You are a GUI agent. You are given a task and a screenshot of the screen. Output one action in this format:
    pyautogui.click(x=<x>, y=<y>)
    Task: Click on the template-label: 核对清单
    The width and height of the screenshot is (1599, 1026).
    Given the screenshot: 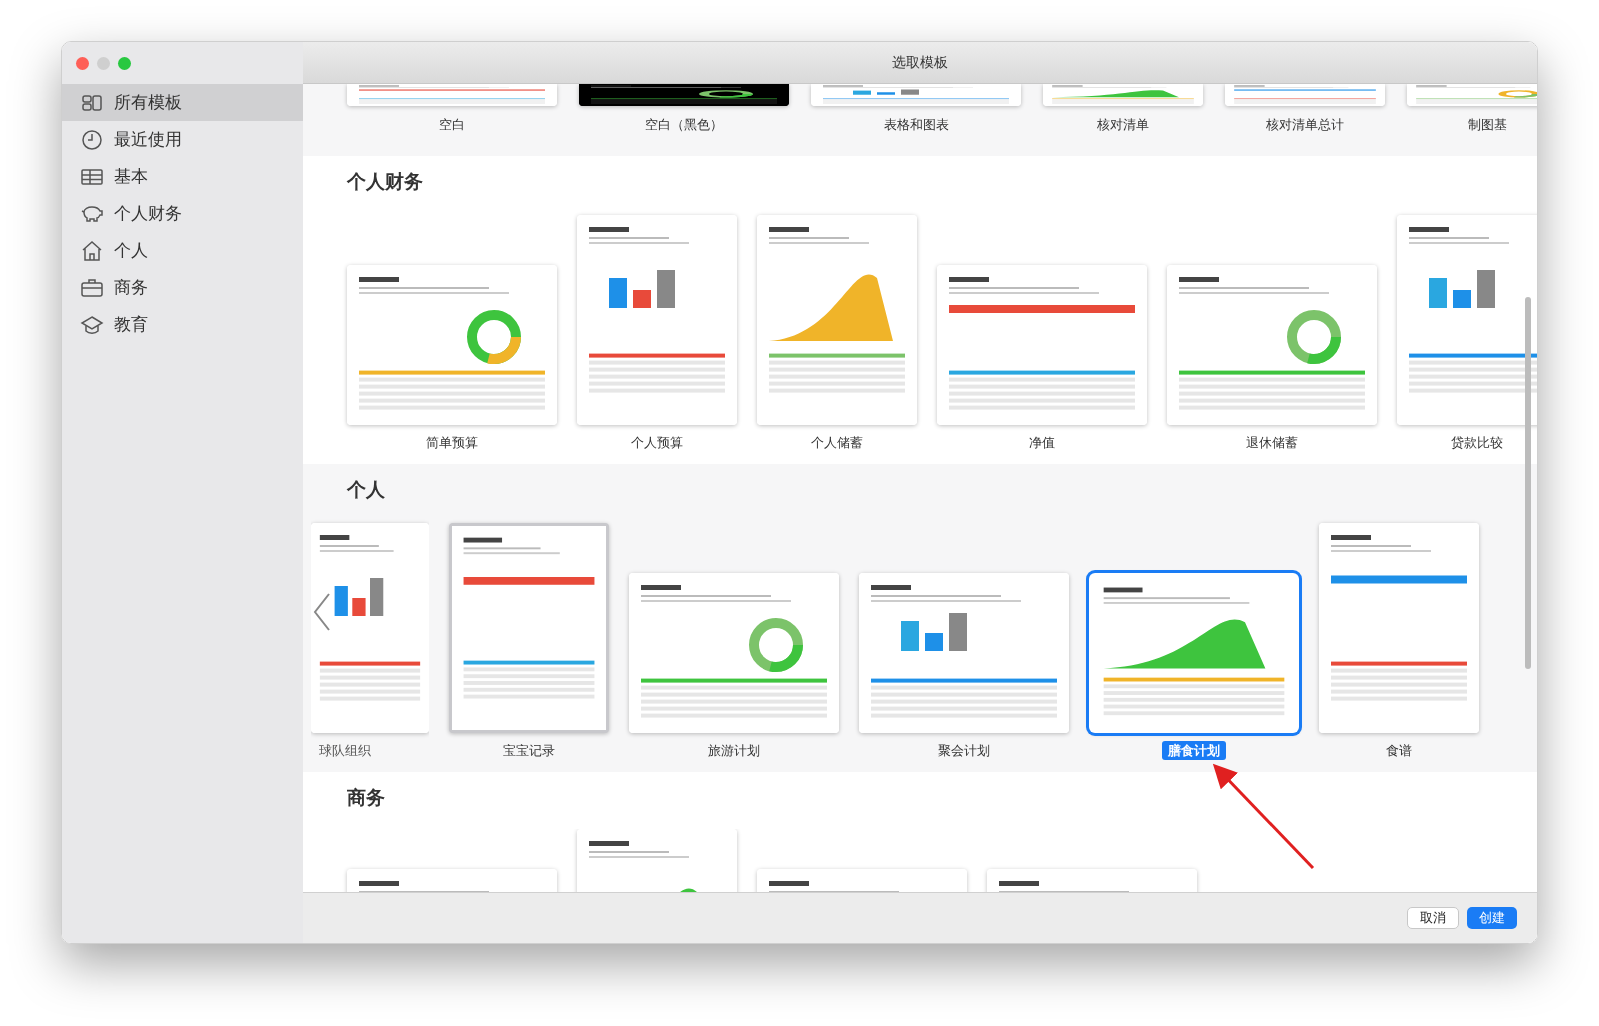 What is the action you would take?
    pyautogui.click(x=1123, y=125)
    